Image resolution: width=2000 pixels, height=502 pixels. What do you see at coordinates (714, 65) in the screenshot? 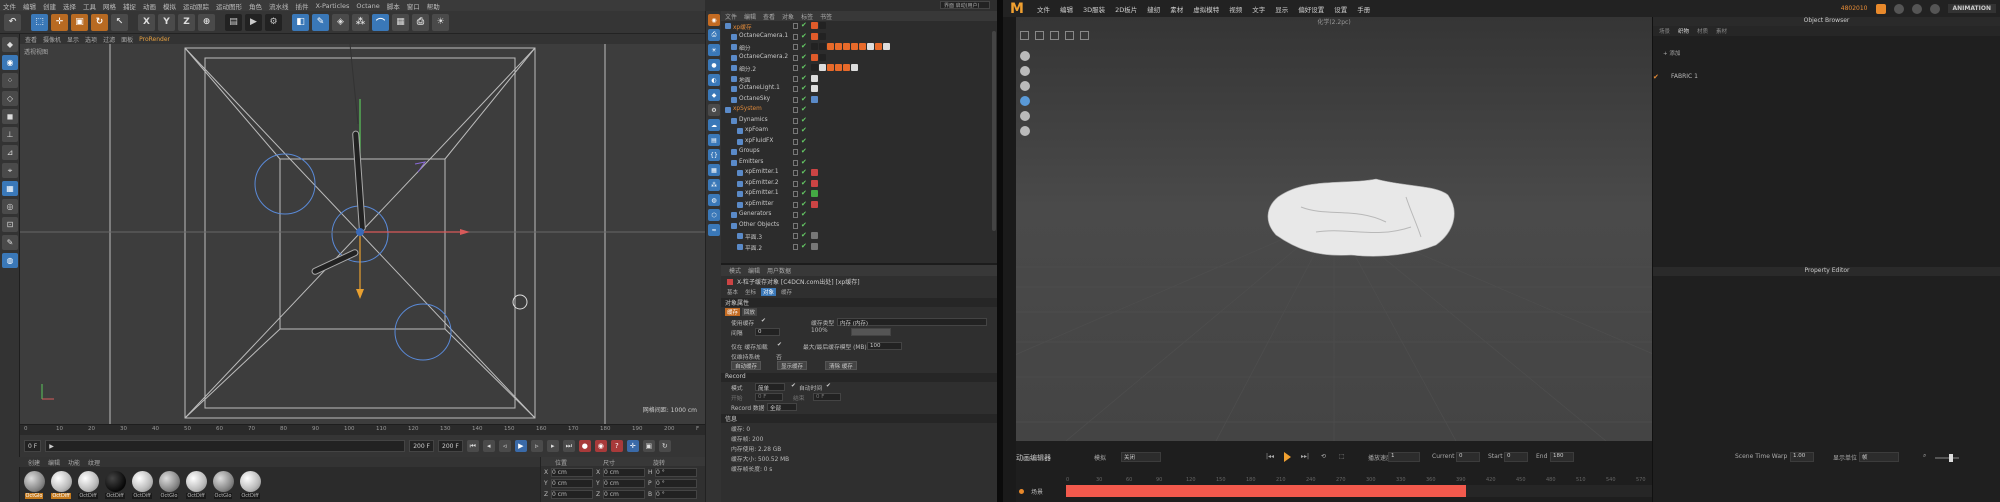
I see `octane-material-icon: ●` at bounding box center [714, 65].